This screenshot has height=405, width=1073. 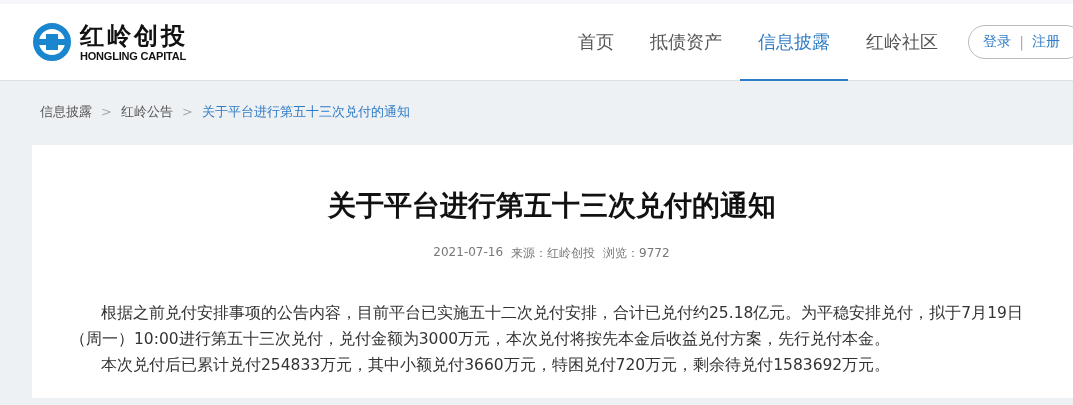 I want to click on nav-tab: 抵债资产, so click(x=686, y=42).